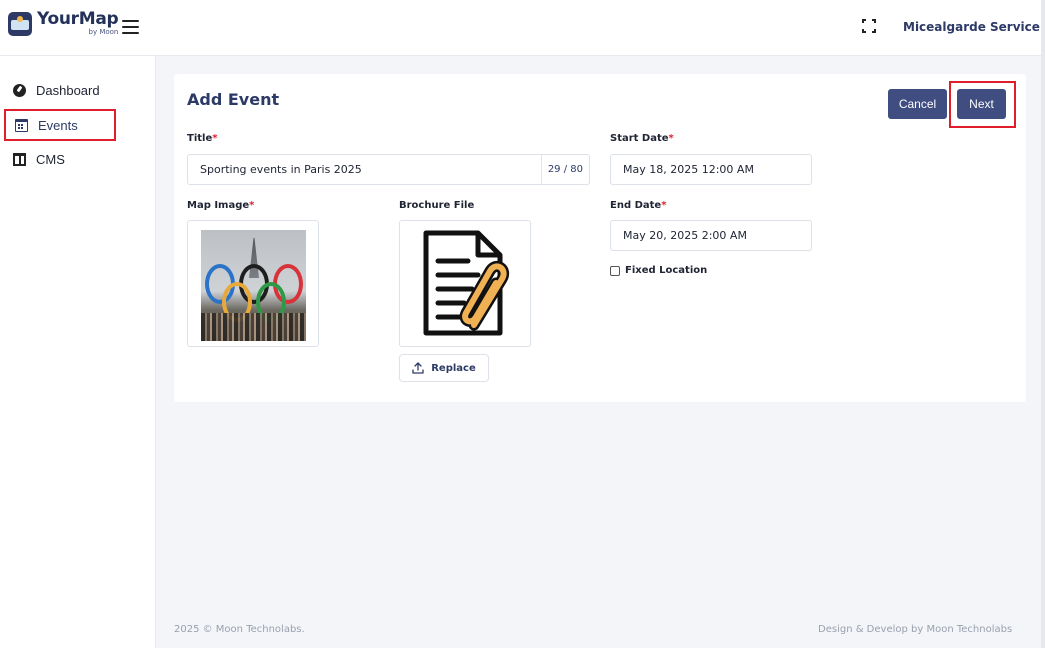 The width and height of the screenshot is (1045, 648). Describe the element at coordinates (915, 629) in the screenshot. I see `footer-credit: Design & Develop by Moon Technolabs` at that location.